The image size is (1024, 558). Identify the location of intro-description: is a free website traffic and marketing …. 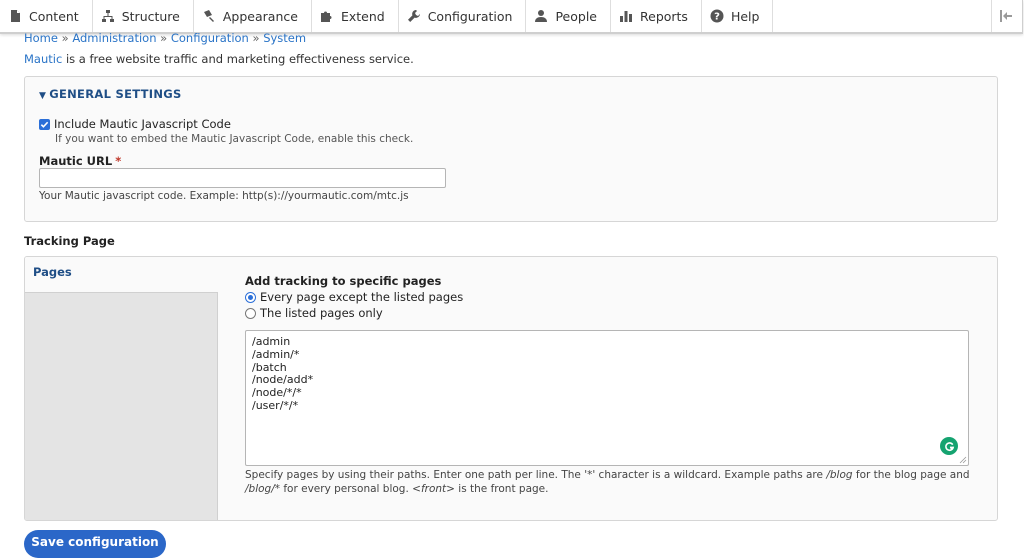
(238, 59).